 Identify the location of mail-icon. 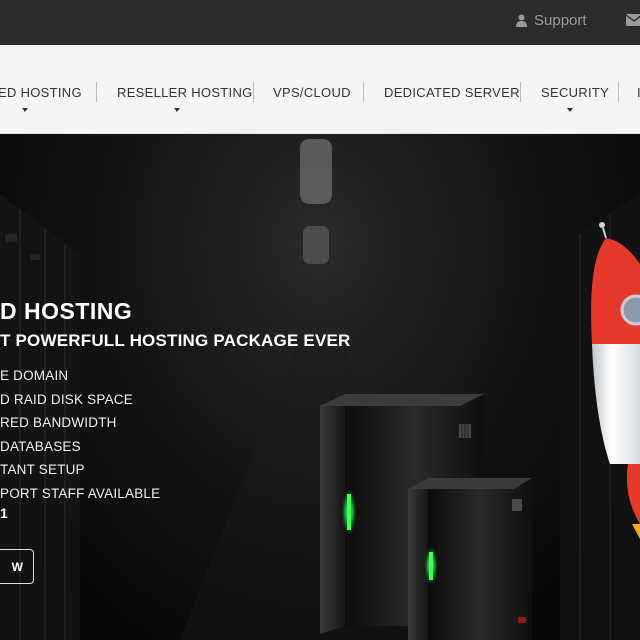
(633, 20).